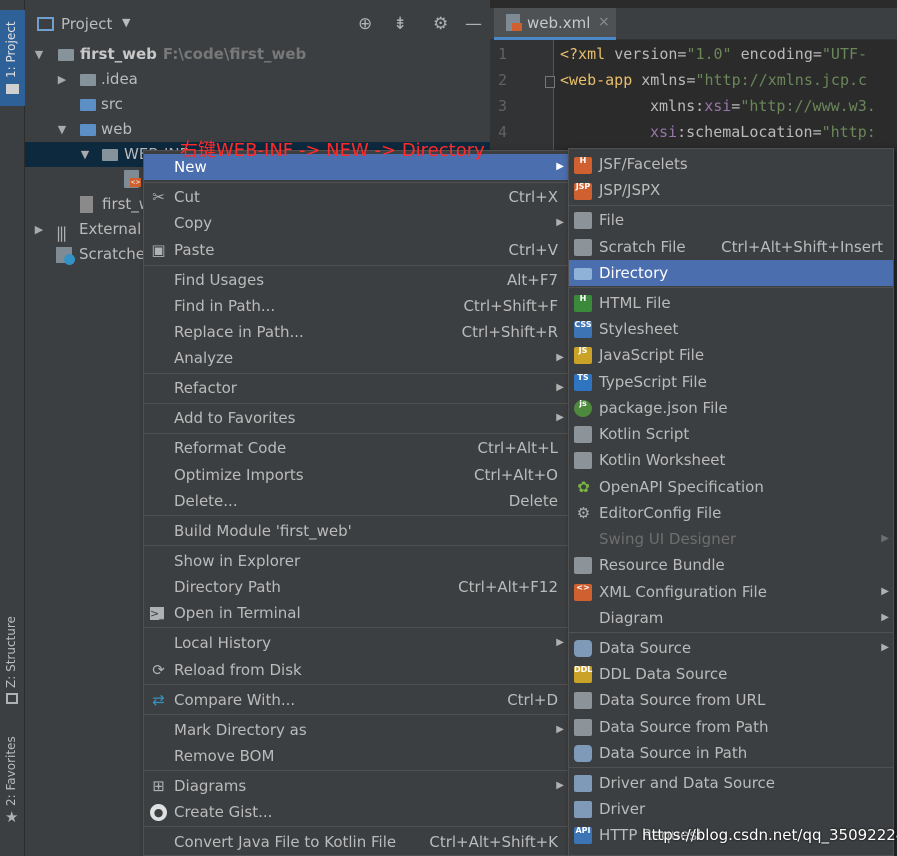  What do you see at coordinates (731, 618) in the screenshot?
I see `submenu-item-diagram: Diagram ▶` at bounding box center [731, 618].